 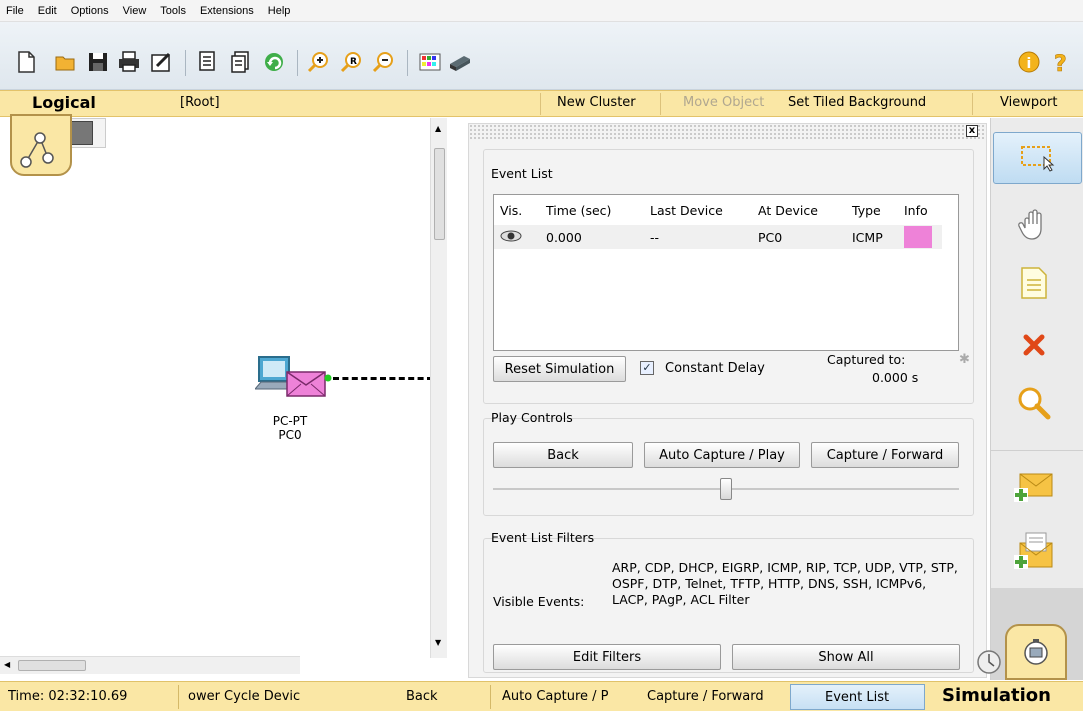 What do you see at coordinates (885, 455) in the screenshot?
I see `capture-forward-button: Capture / Forward` at bounding box center [885, 455].